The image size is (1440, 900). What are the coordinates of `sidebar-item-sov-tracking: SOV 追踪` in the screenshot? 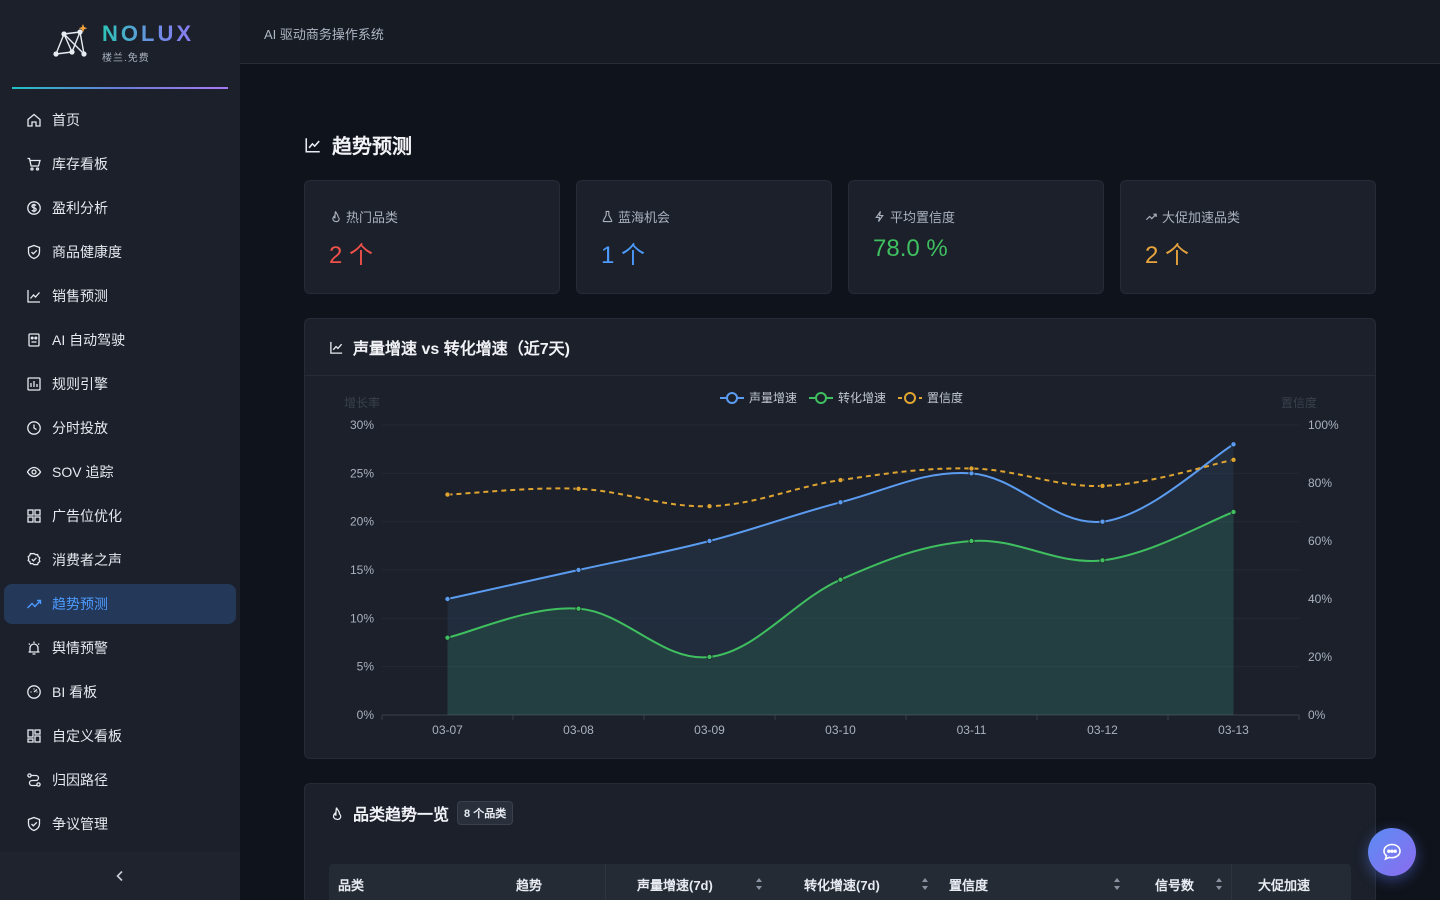 It's located at (120, 472).